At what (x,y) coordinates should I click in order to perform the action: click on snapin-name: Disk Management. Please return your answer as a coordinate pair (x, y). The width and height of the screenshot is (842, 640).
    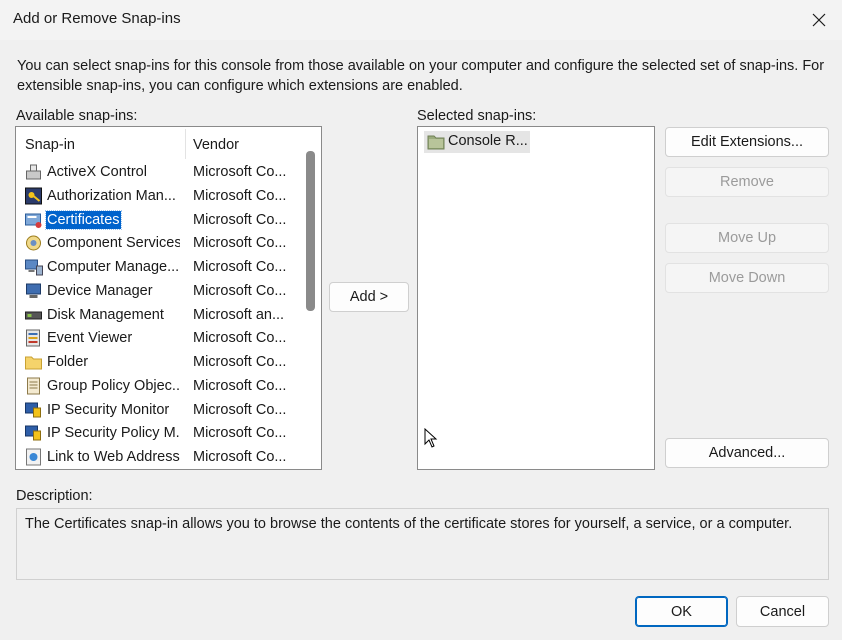
    Looking at the image, I should click on (105, 314).